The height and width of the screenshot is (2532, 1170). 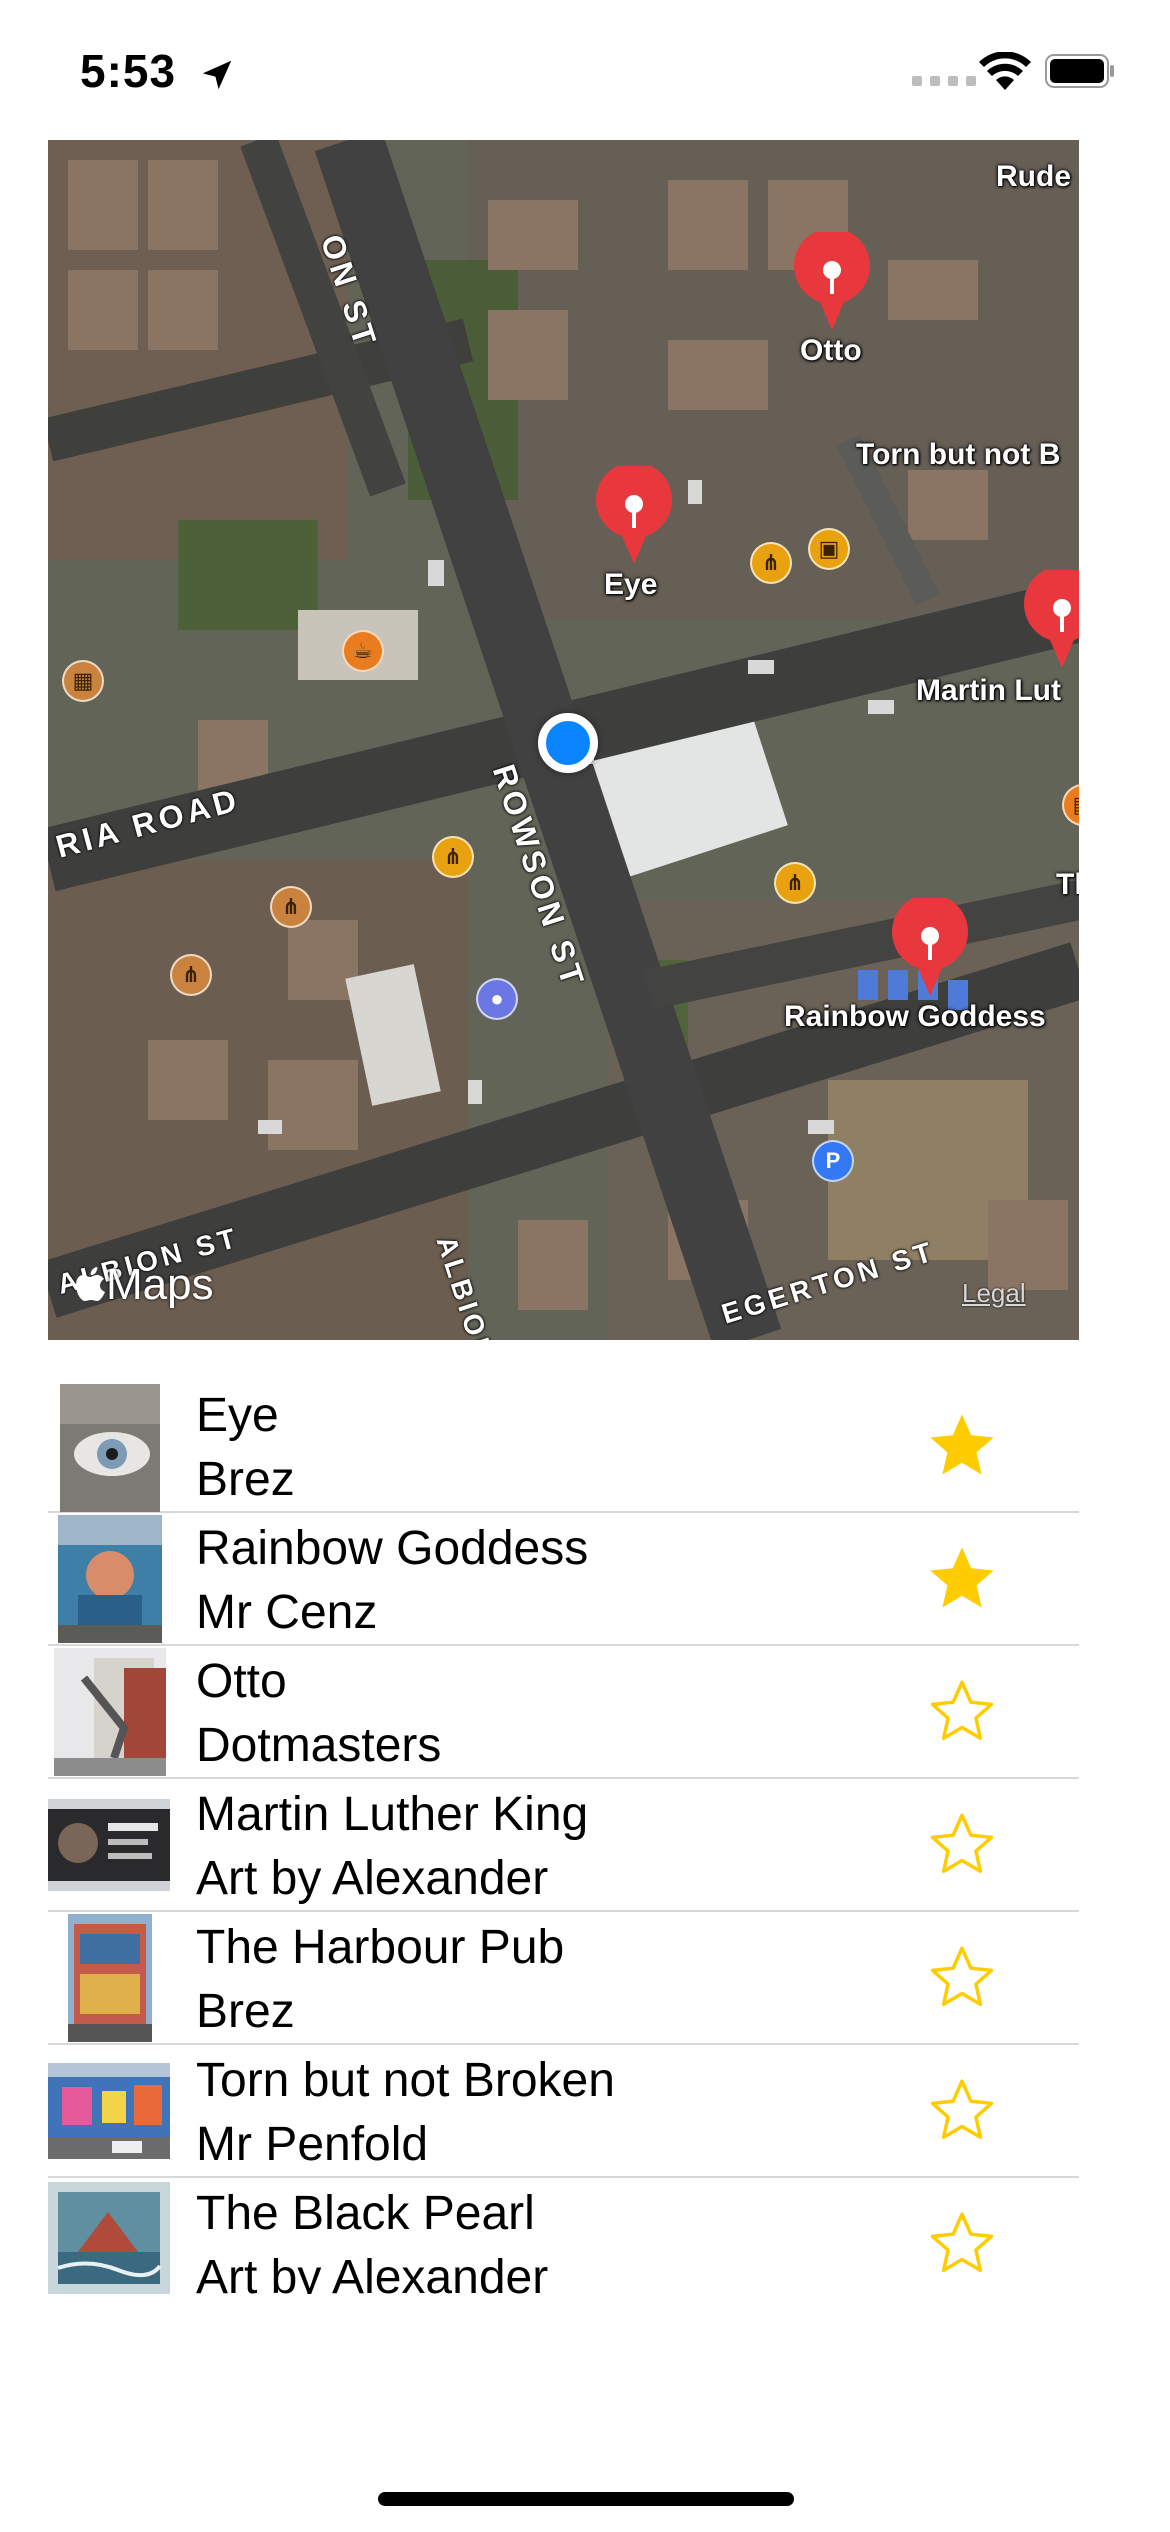 What do you see at coordinates (160, 1284) in the screenshot?
I see `maps-logo-text: Maps` at bounding box center [160, 1284].